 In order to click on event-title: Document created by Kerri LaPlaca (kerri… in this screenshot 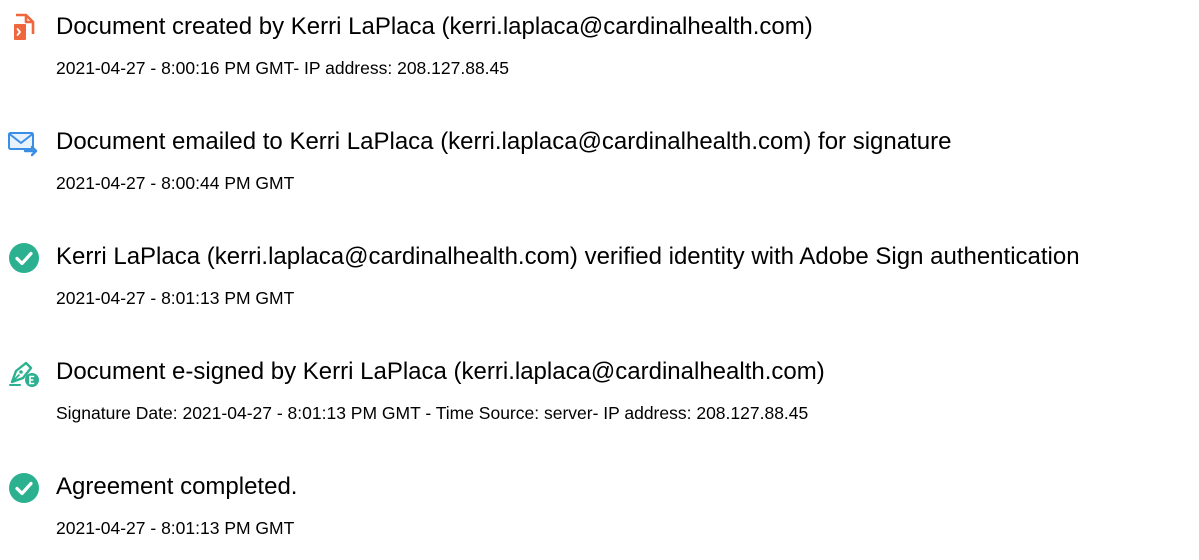, I will do `click(434, 26)`.